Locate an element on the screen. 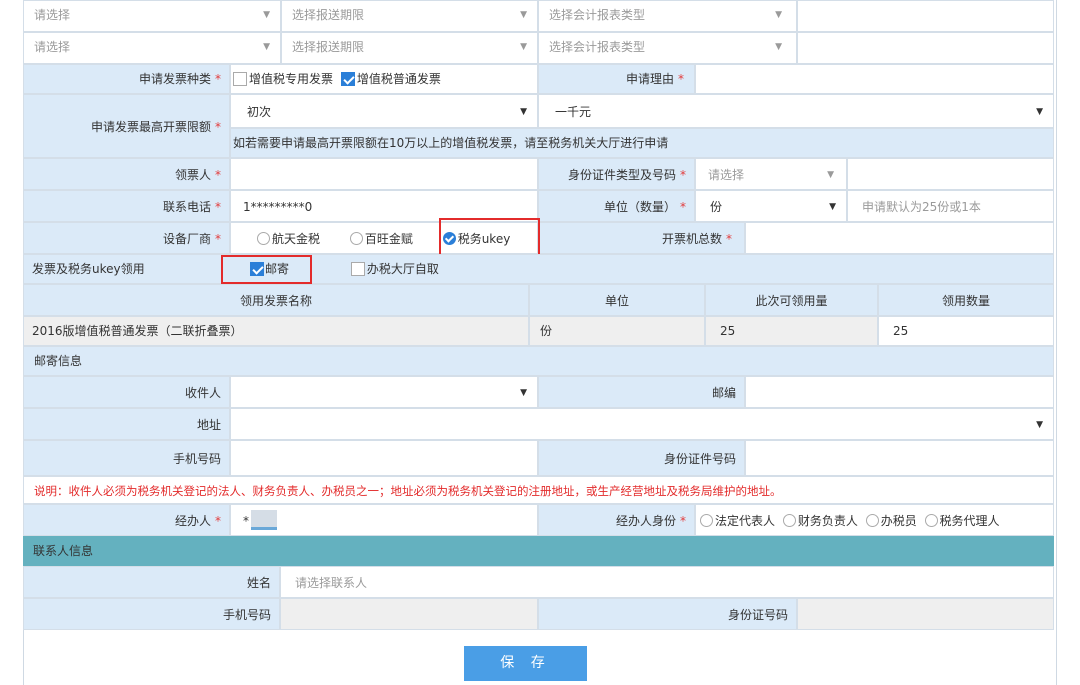  checkbox-normal-invoice is located at coordinates (347, 79).